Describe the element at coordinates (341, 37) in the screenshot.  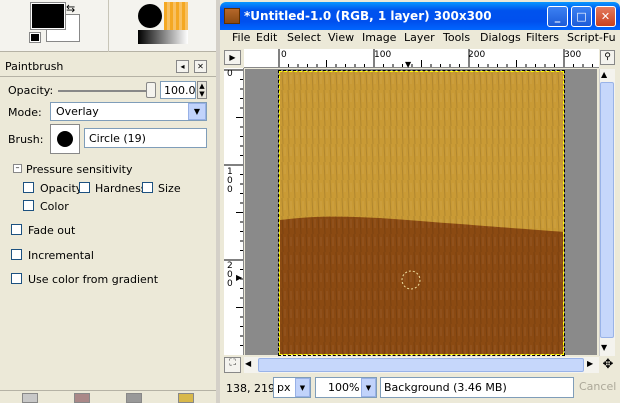
I see `menu-view: View` at that location.